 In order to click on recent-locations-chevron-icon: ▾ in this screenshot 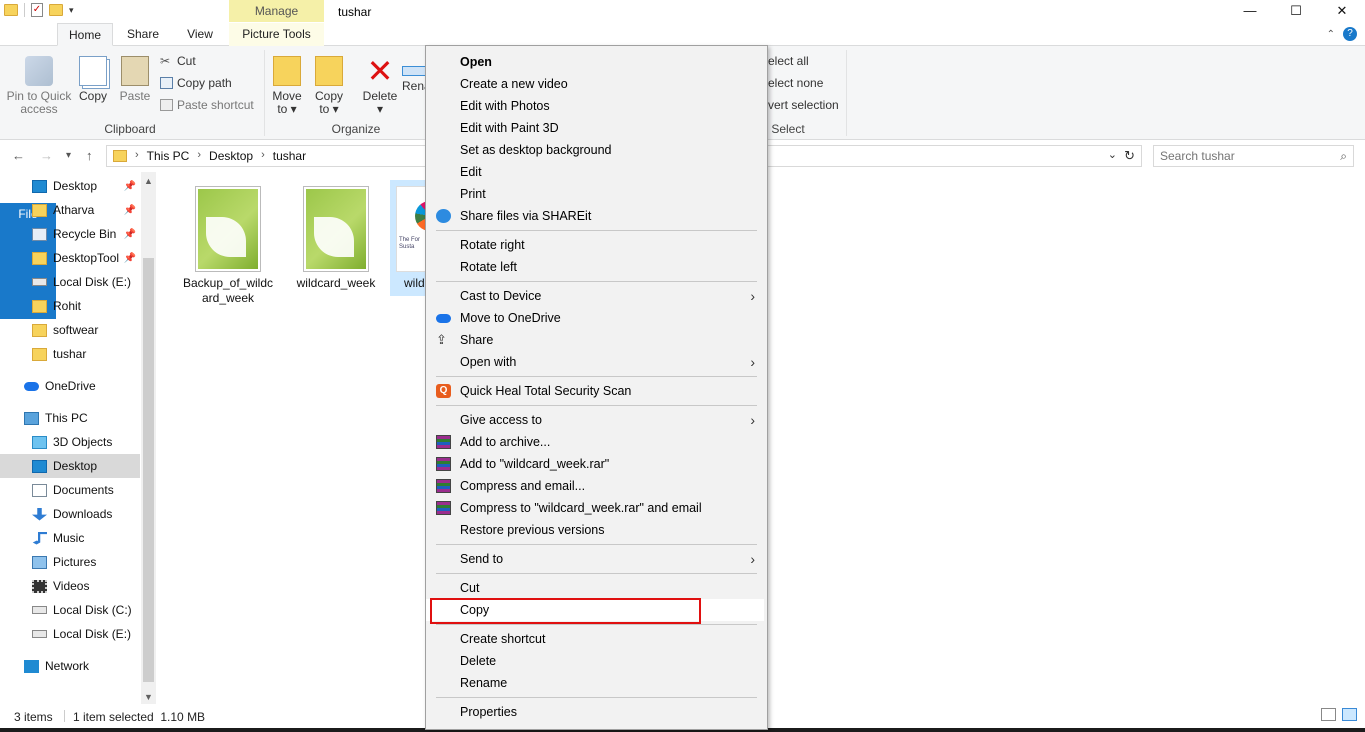, I will do `click(68, 155)`.